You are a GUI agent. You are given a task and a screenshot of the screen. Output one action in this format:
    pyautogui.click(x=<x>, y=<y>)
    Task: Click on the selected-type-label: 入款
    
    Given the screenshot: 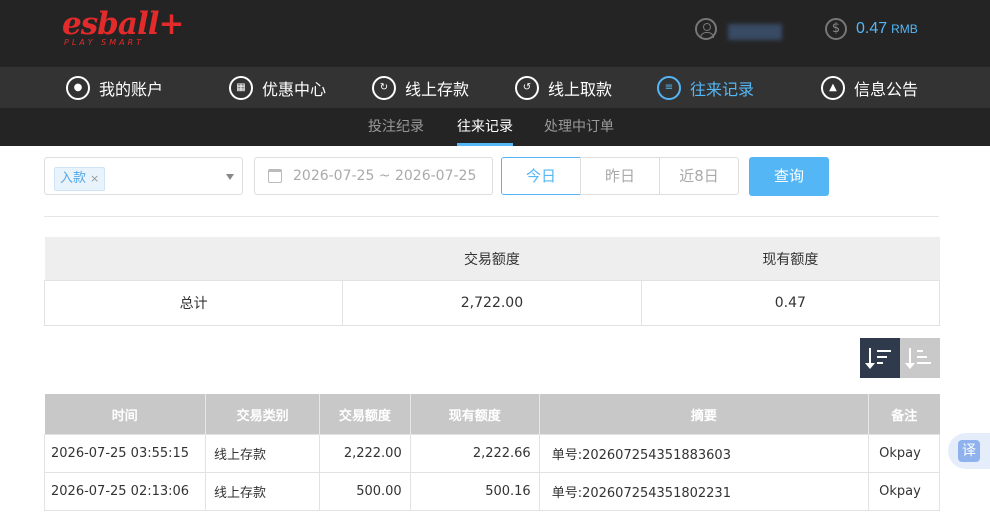 What is the action you would take?
    pyautogui.click(x=73, y=178)
    